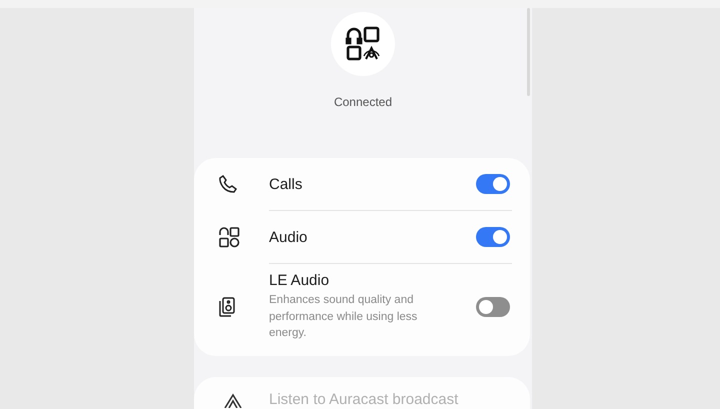  I want to click on connection-status: Connected, so click(363, 102).